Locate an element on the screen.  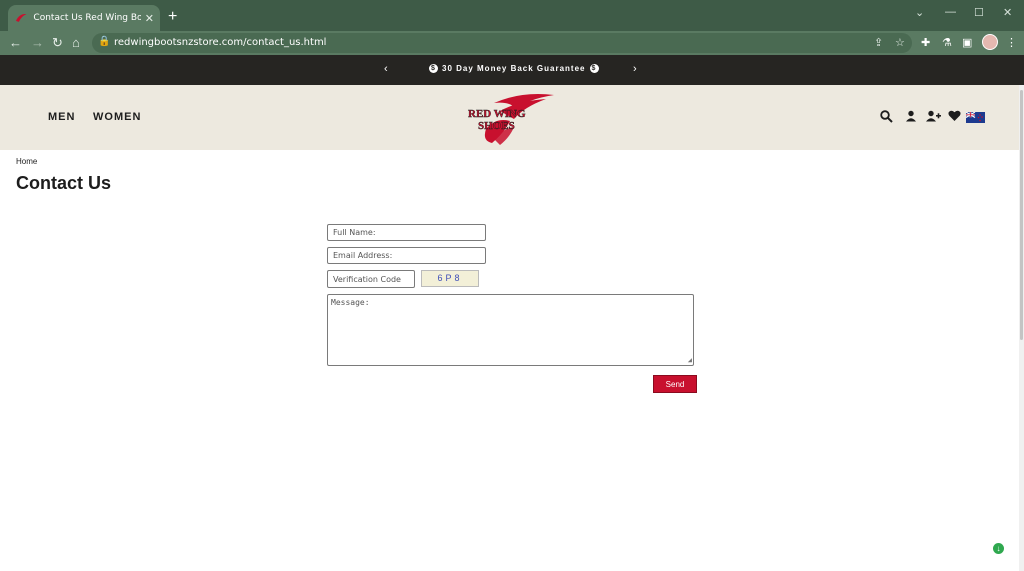
forward-icon: → is located at coordinates (37, 42).